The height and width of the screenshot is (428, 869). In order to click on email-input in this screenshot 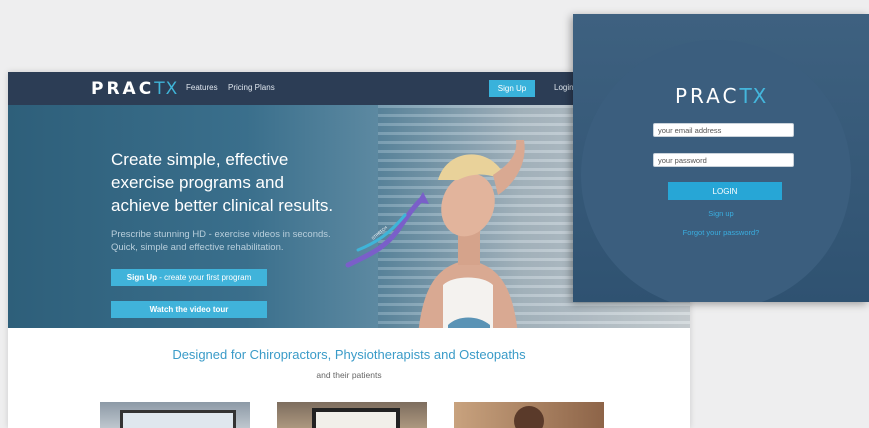, I will do `click(723, 130)`.